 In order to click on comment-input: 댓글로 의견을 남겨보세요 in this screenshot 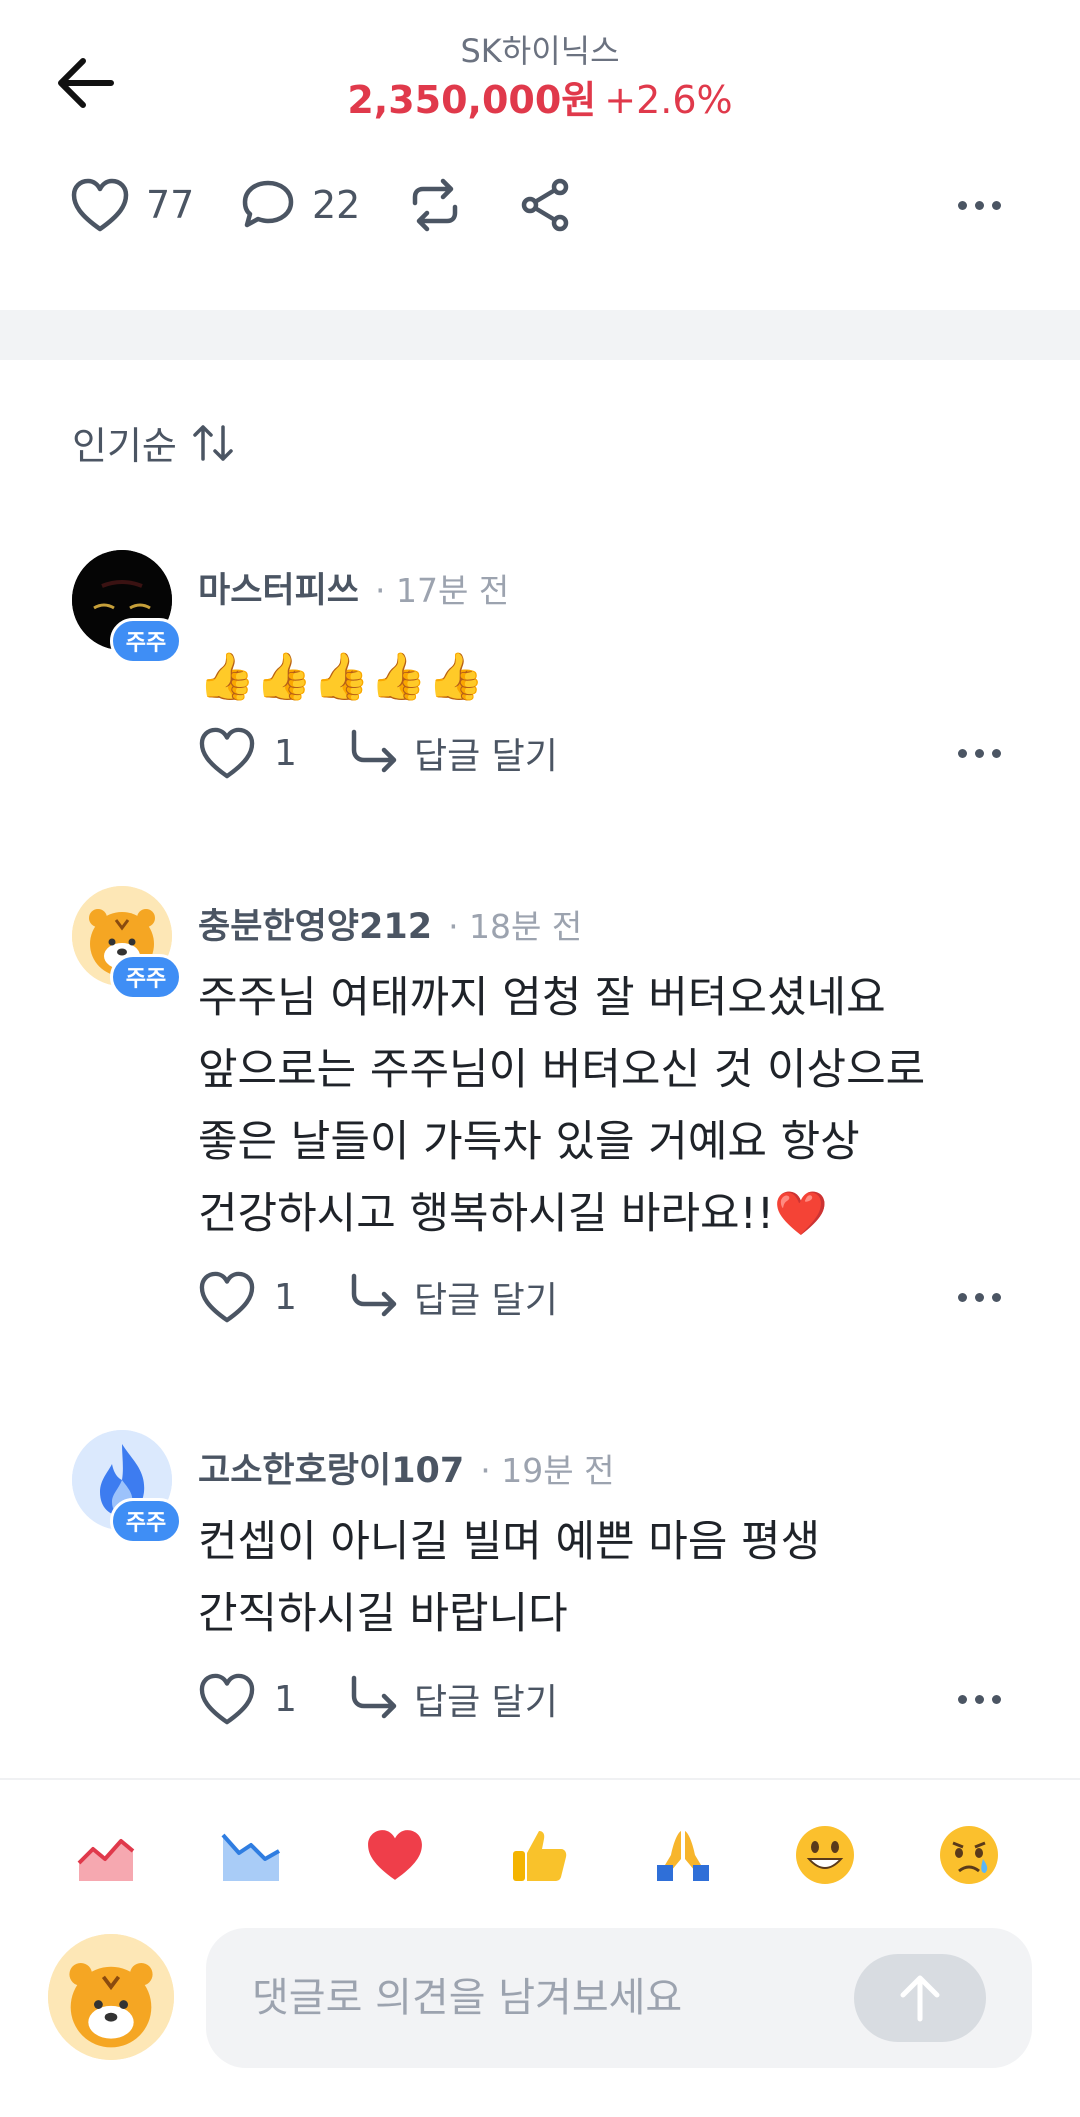, I will do `click(619, 1998)`.